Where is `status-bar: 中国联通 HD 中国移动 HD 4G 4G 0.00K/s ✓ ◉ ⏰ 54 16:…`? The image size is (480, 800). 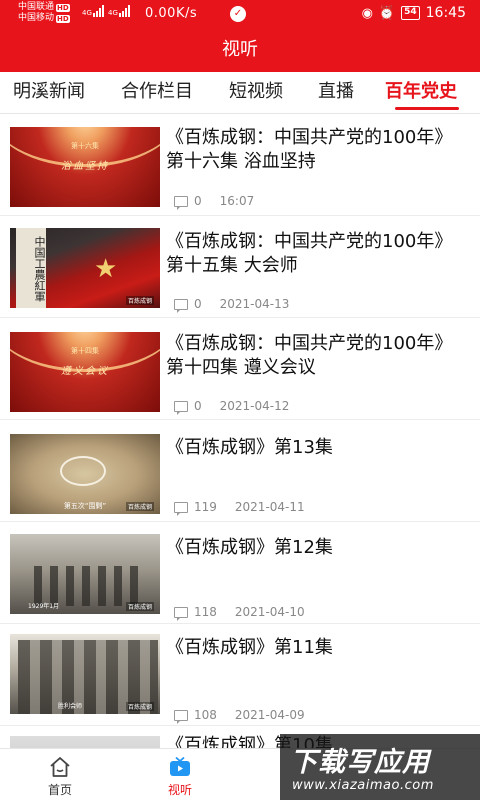
status-bar: 中国联通 HD 中国移动 HD 4G 4G 0.00K/s ✓ ◉ ⏰ 54 16:… is located at coordinates (240, 14).